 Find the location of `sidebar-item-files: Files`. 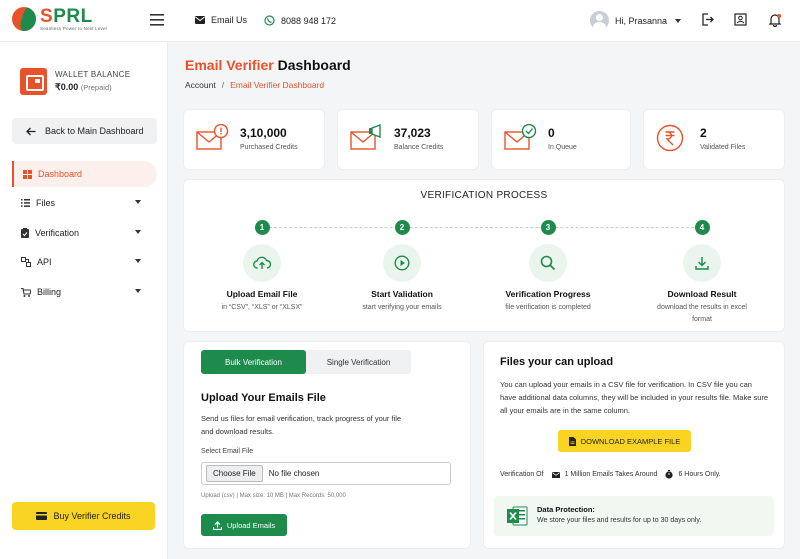

sidebar-item-files: Files is located at coordinates (84, 203).